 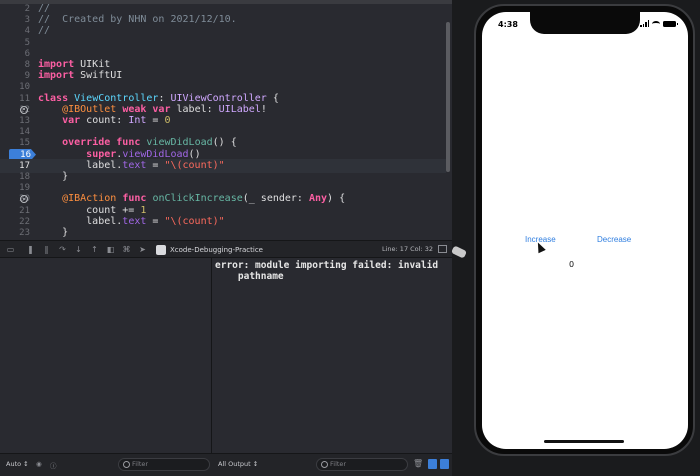 I want to click on app-icon, so click(x=161, y=250).